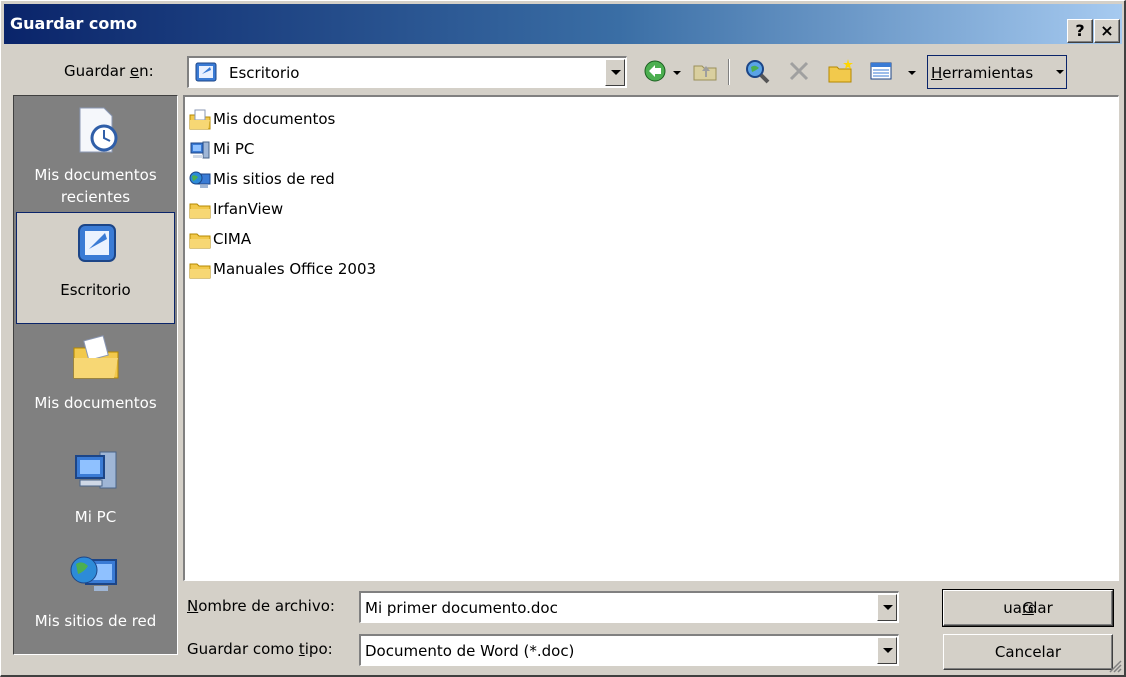  What do you see at coordinates (1060, 72) in the screenshot?
I see `tools-dropdown-icon` at bounding box center [1060, 72].